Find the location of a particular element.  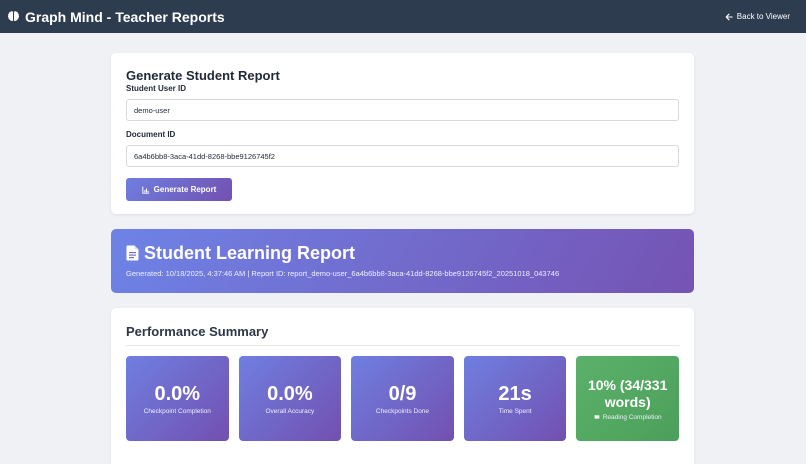

stat-label: Checkpoint Completion is located at coordinates (177, 411).